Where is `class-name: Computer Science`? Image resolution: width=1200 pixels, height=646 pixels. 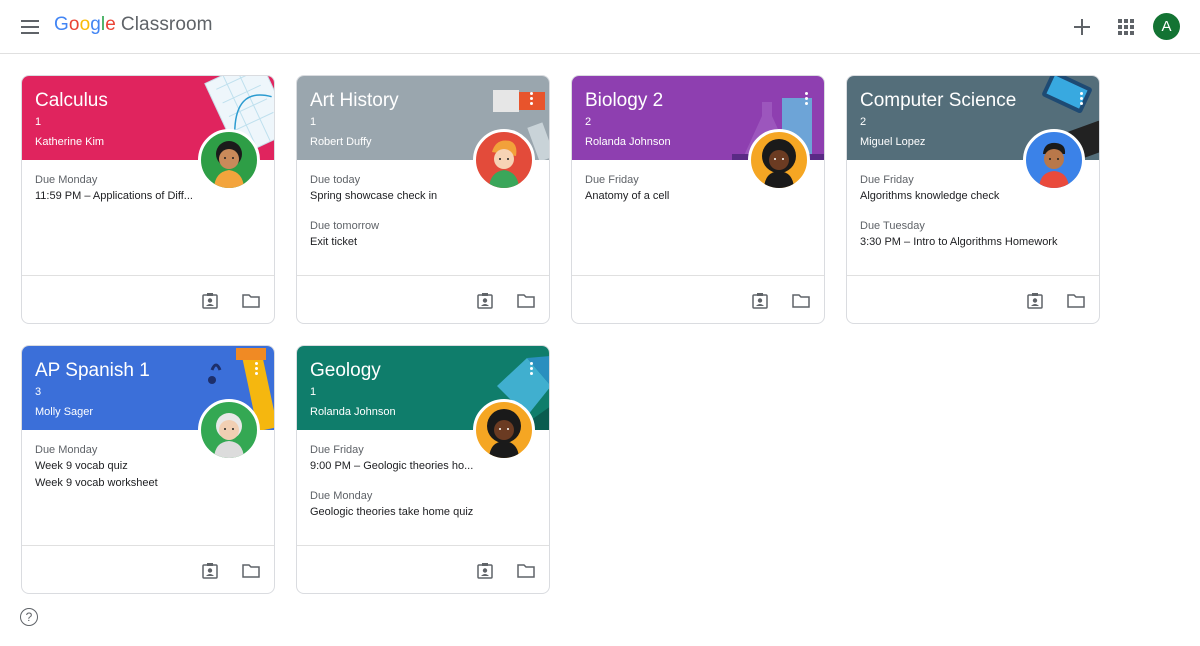
class-name: Computer Science is located at coordinates (938, 101).